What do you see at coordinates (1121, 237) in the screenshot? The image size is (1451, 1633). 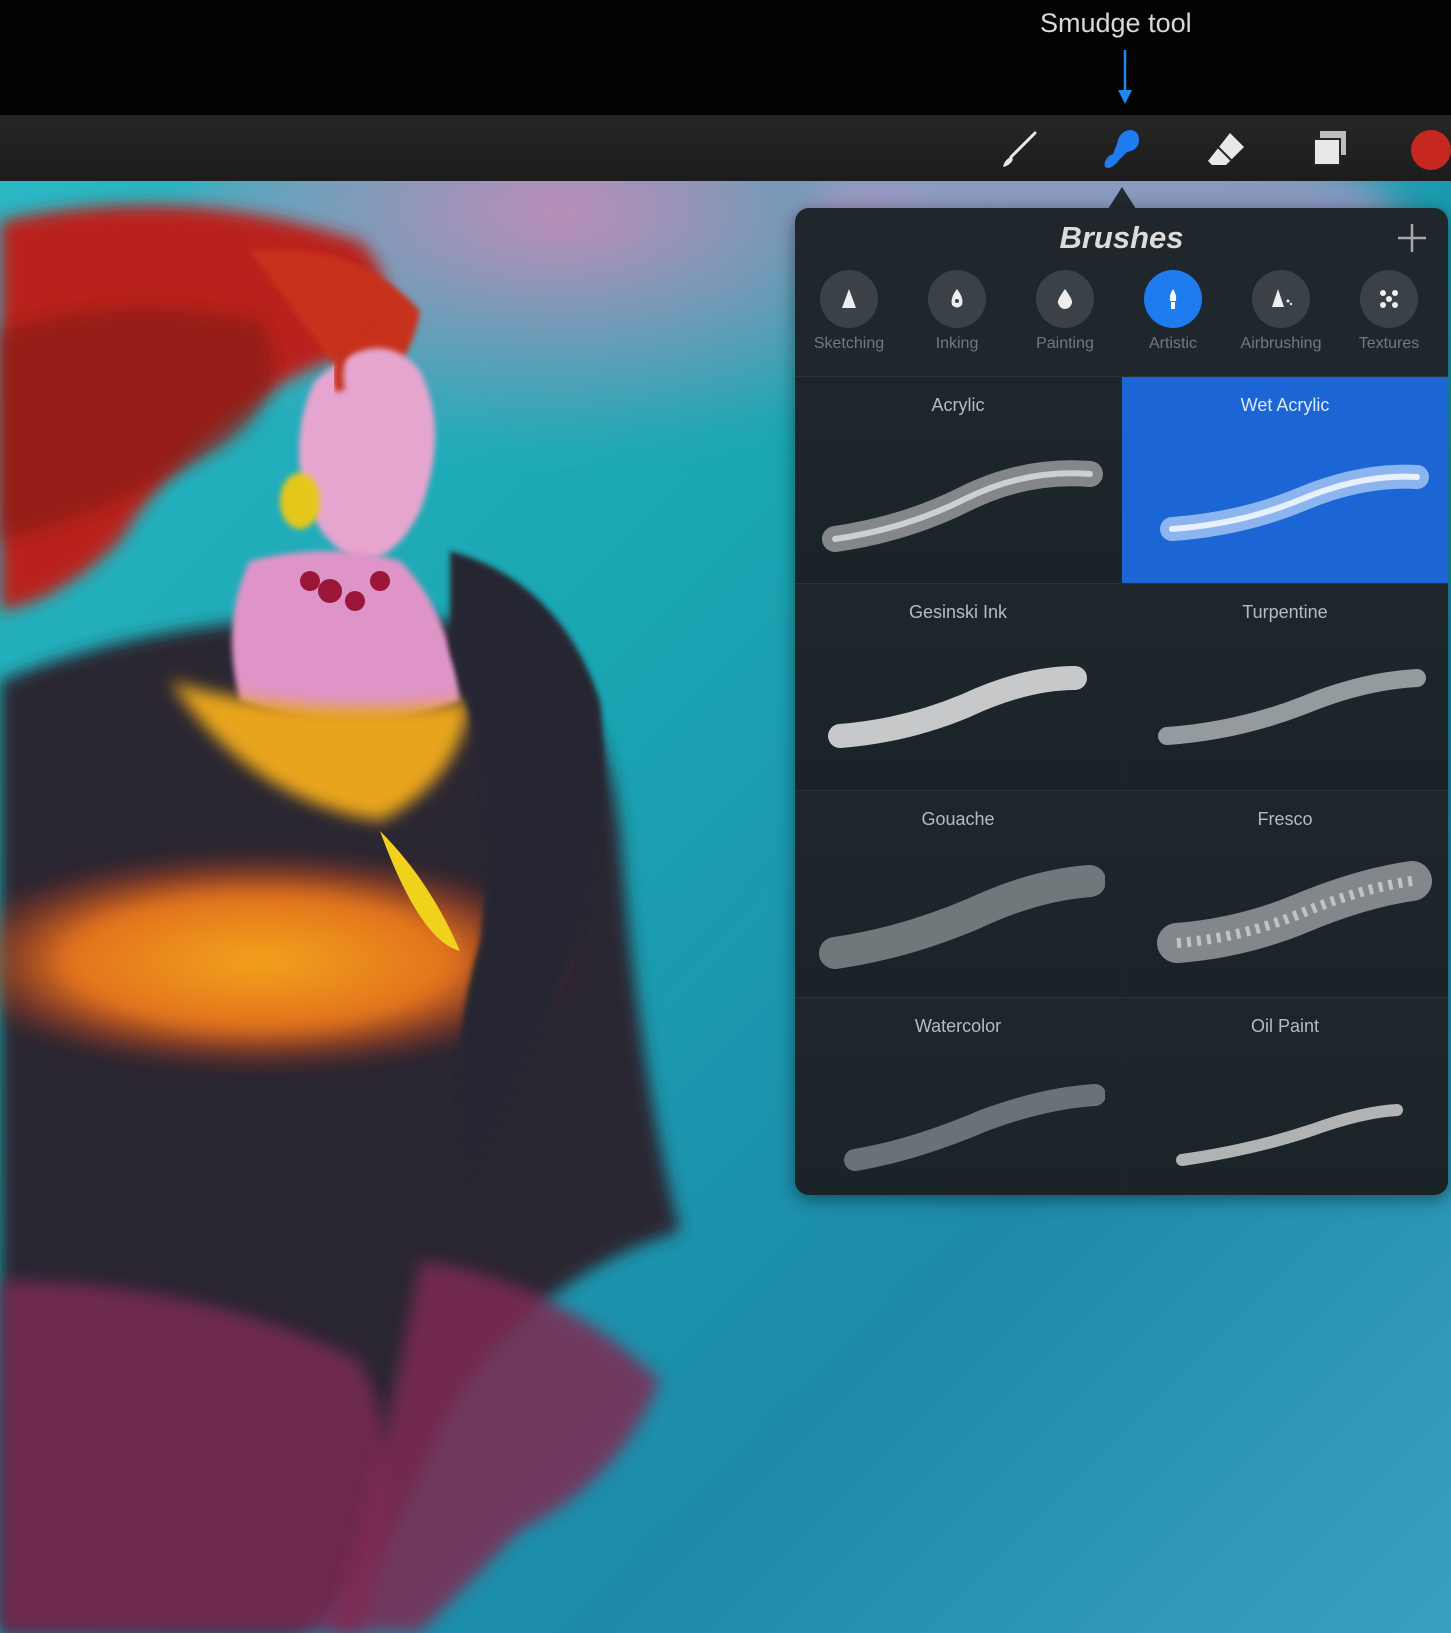 I see `panel-title: Brushes` at bounding box center [1121, 237].